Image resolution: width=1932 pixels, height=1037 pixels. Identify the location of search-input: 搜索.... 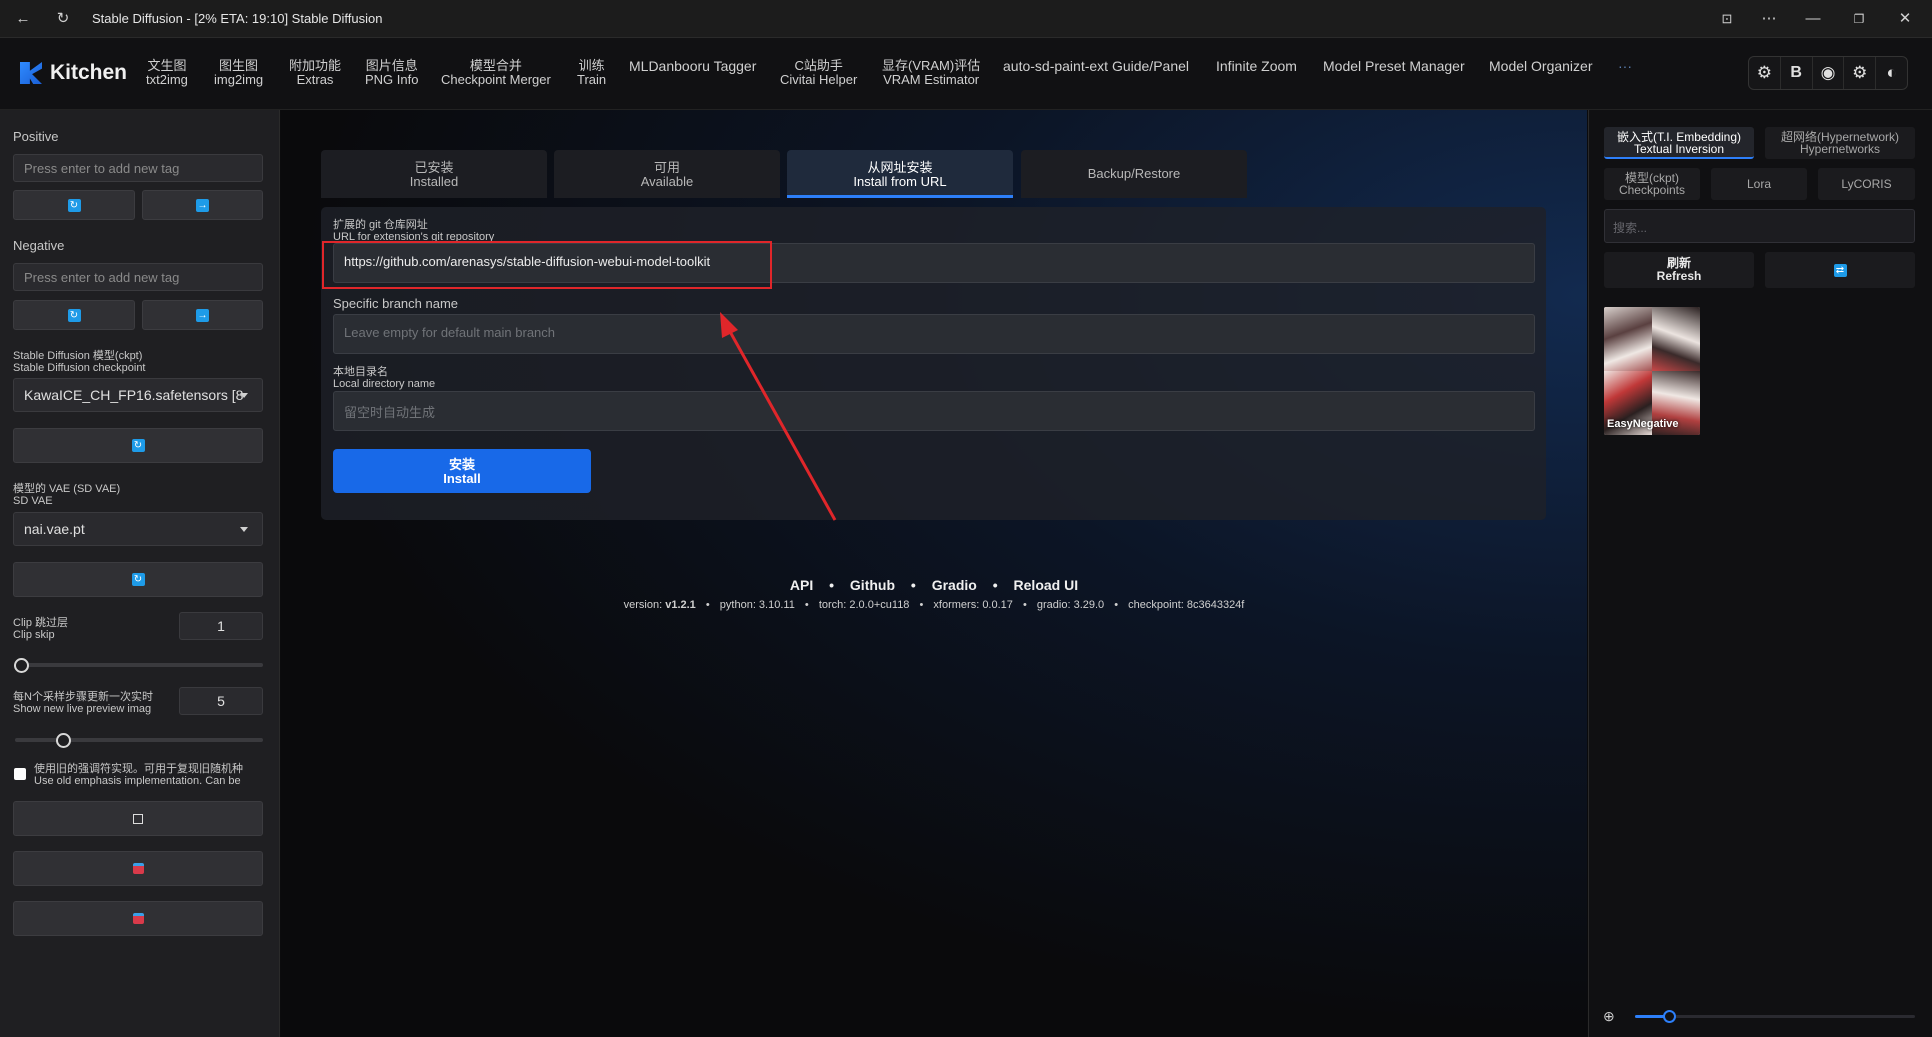
(1759, 226).